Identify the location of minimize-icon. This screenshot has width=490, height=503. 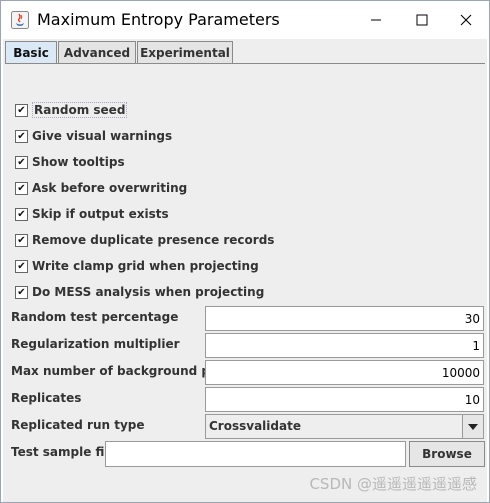
(376, 20).